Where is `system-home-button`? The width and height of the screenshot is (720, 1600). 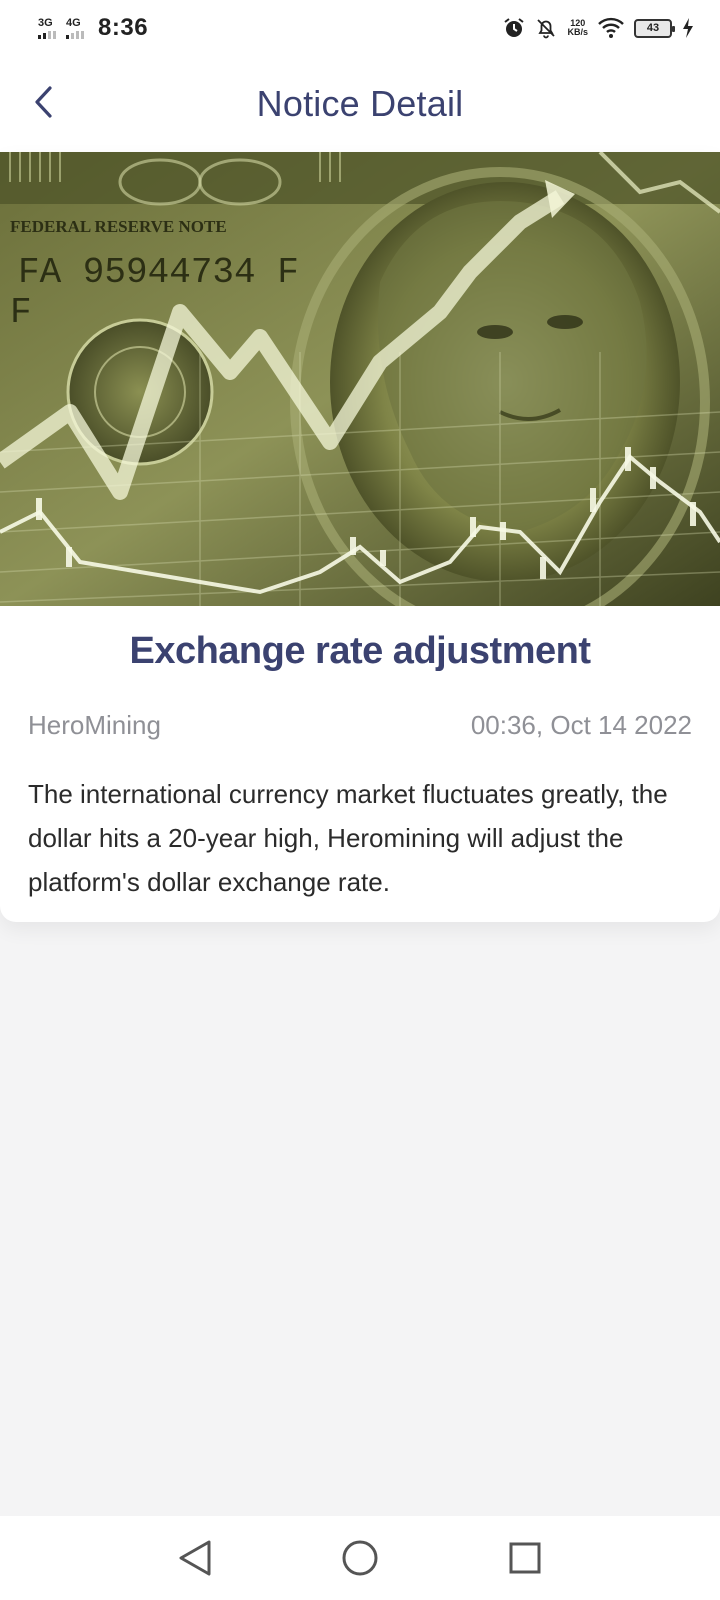
system-home-button is located at coordinates (360, 1558).